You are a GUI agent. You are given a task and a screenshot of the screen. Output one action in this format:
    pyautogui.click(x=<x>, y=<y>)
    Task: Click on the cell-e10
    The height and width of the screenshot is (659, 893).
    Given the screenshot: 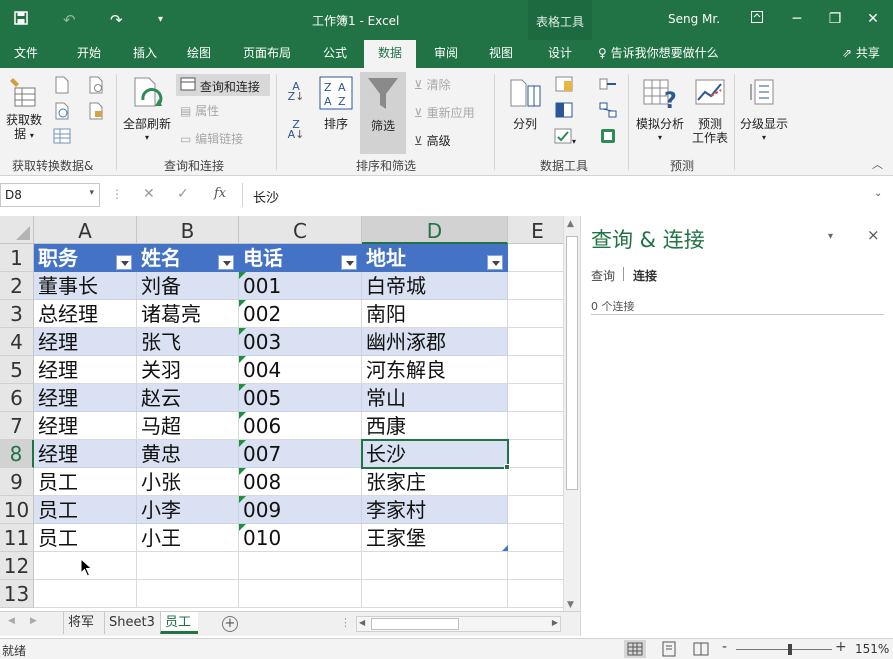 What is the action you would take?
    pyautogui.click(x=535, y=510)
    